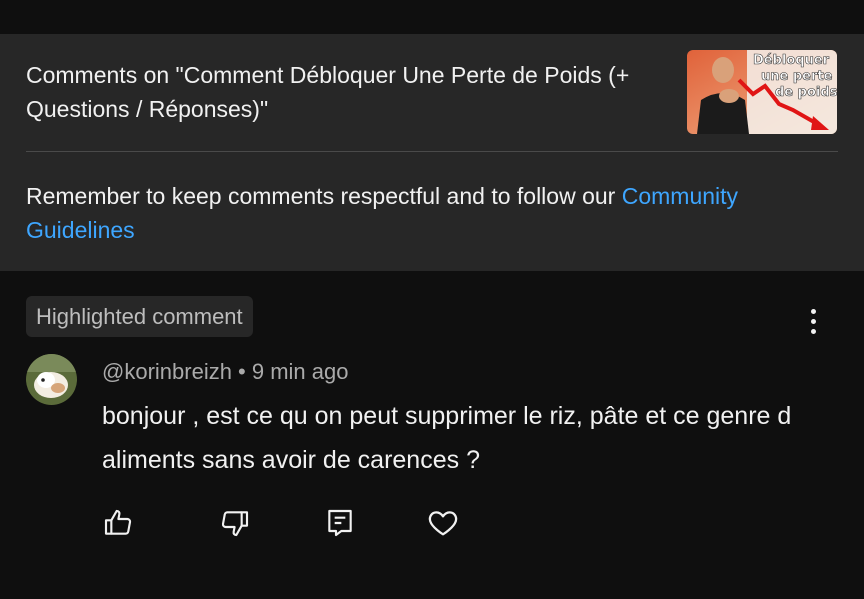 This screenshot has height=599, width=864. I want to click on dislike-icon, so click(235, 524).